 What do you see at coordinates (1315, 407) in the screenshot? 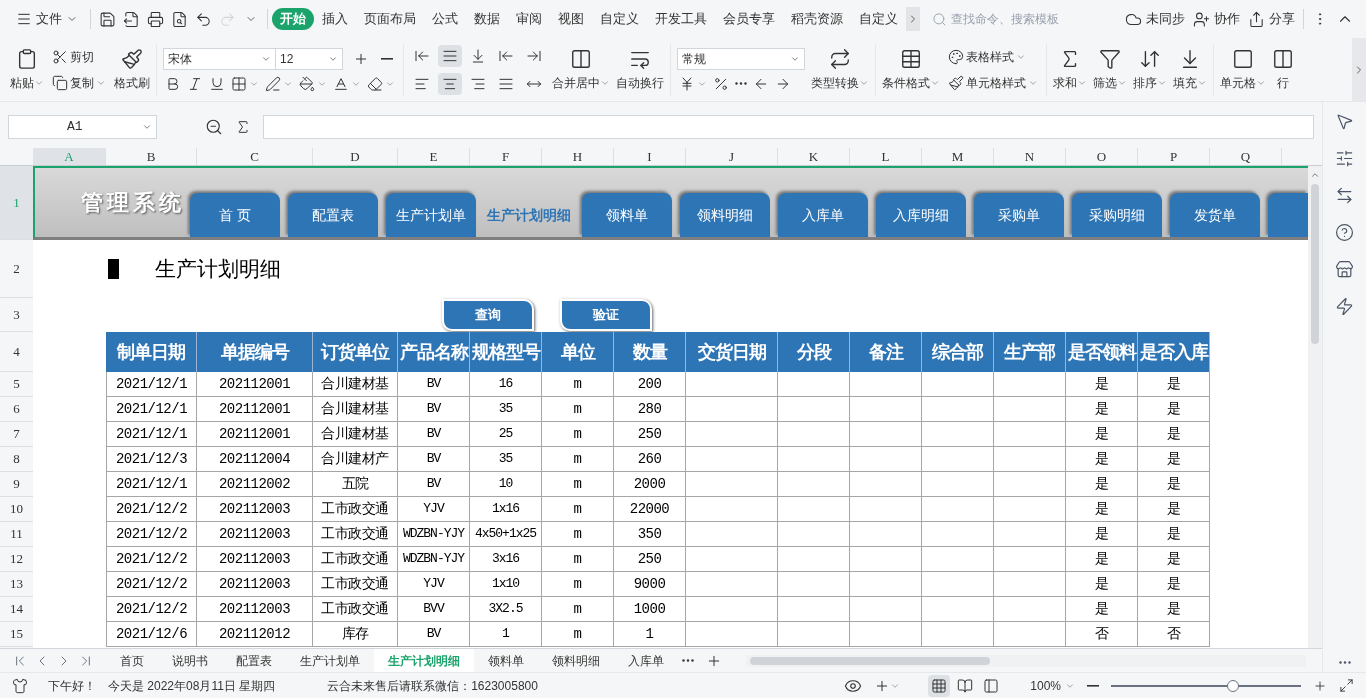
I see `vertical-scrollbar` at bounding box center [1315, 407].